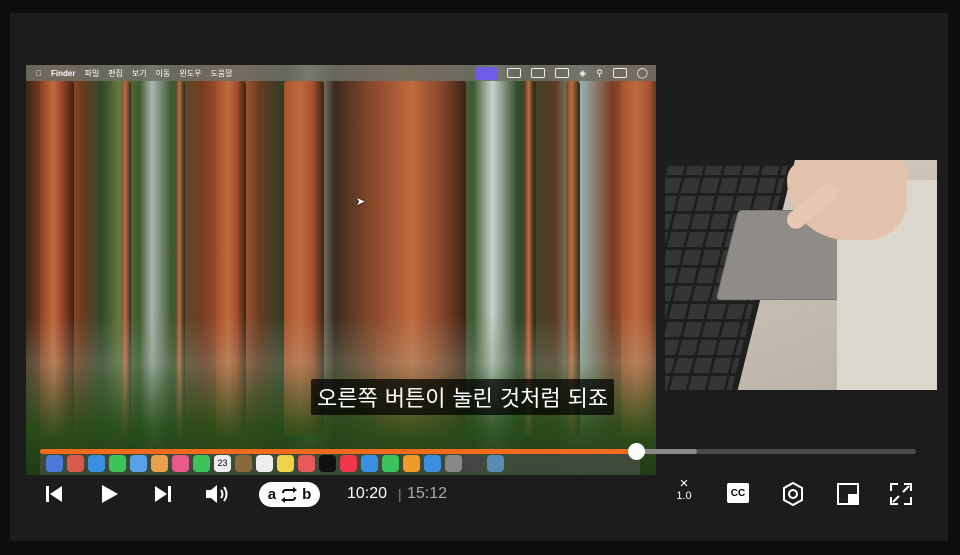  Describe the element at coordinates (684, 483) in the screenshot. I see `speed-x-icon: ×` at that location.